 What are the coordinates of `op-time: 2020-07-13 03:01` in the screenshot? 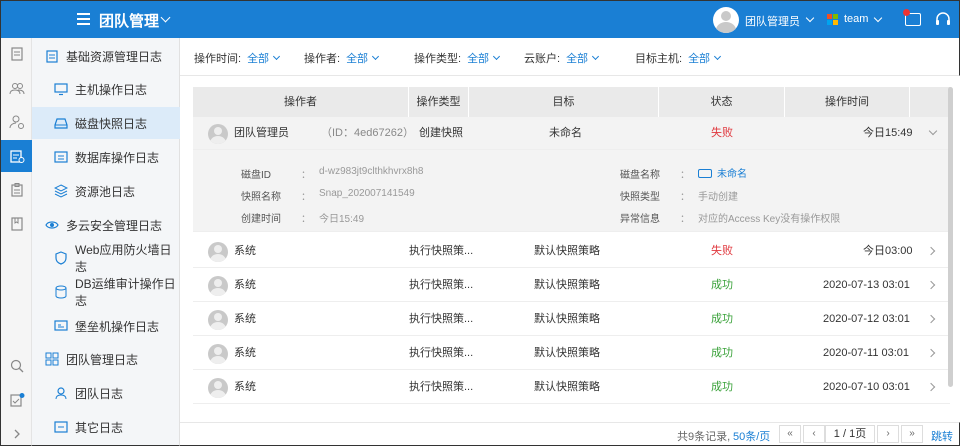 It's located at (866, 285).